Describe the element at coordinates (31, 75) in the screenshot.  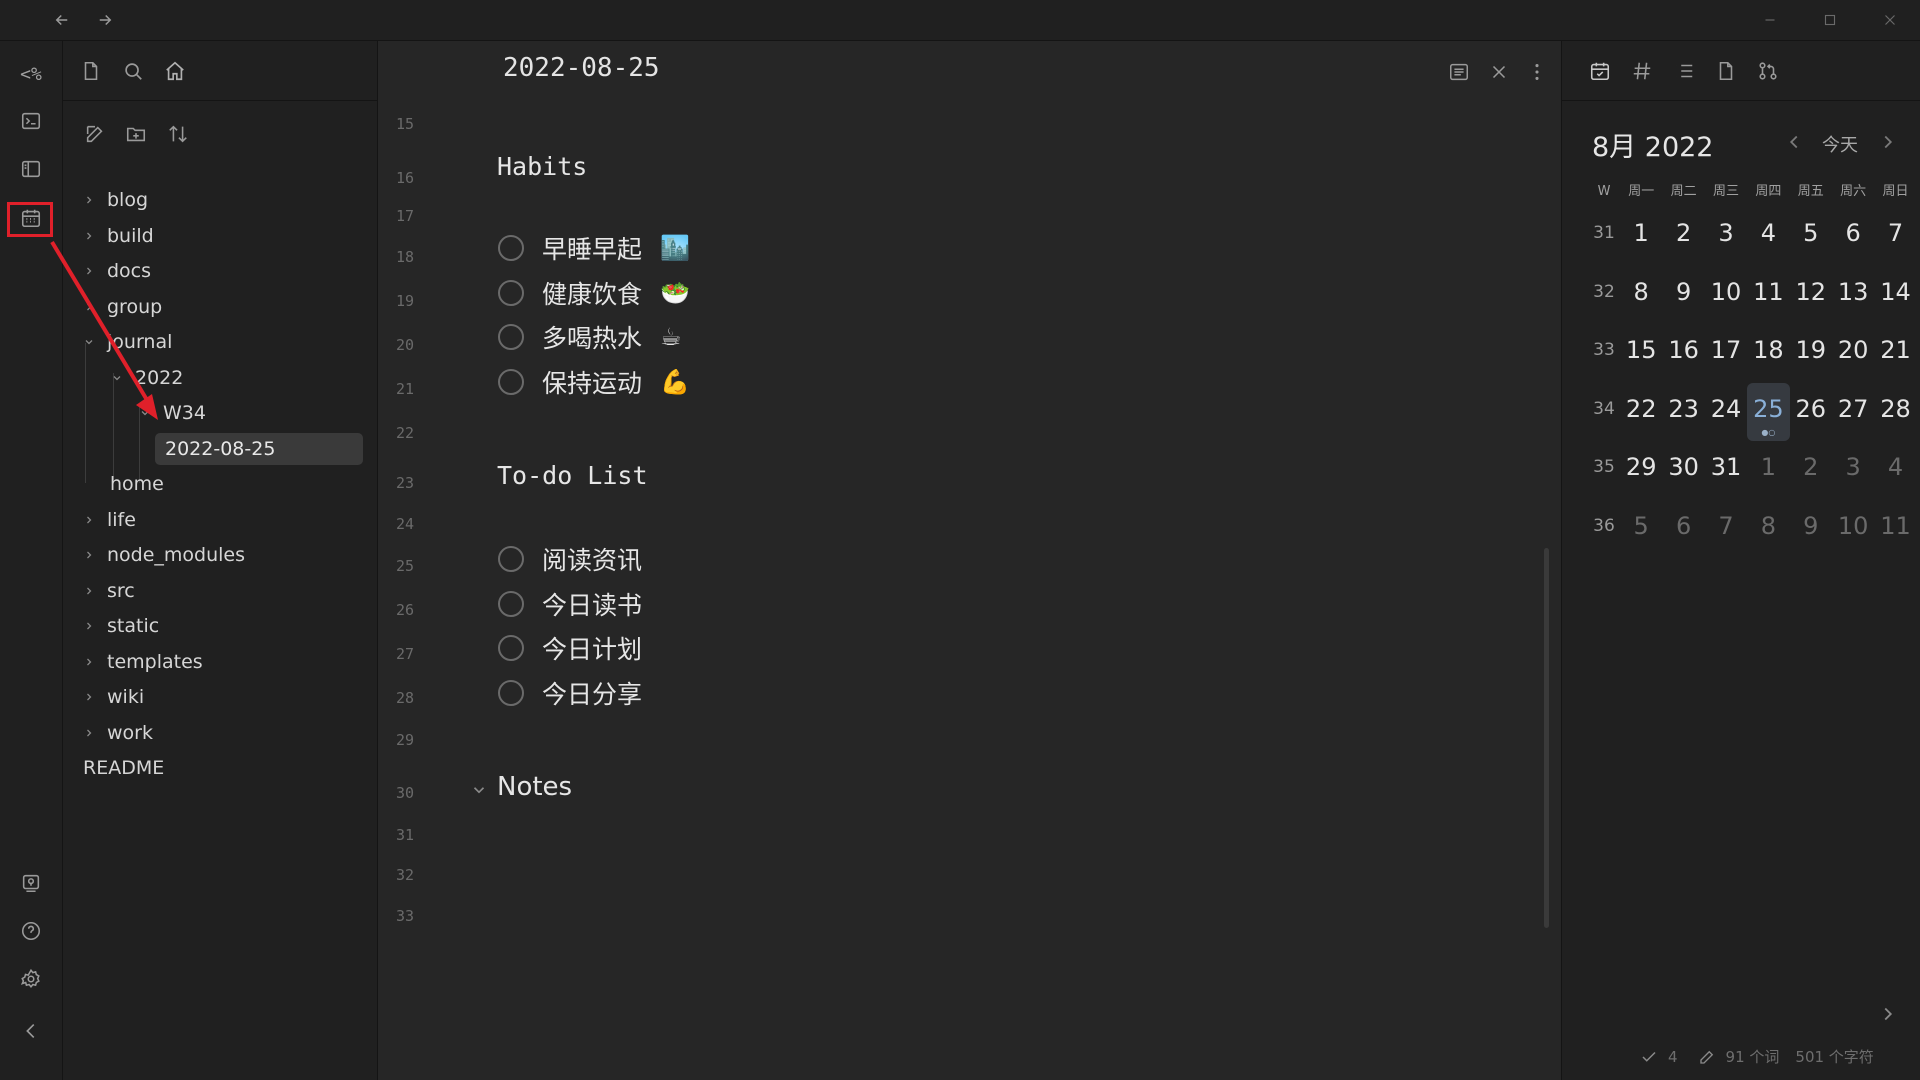
I see `templater-logo: <%` at that location.